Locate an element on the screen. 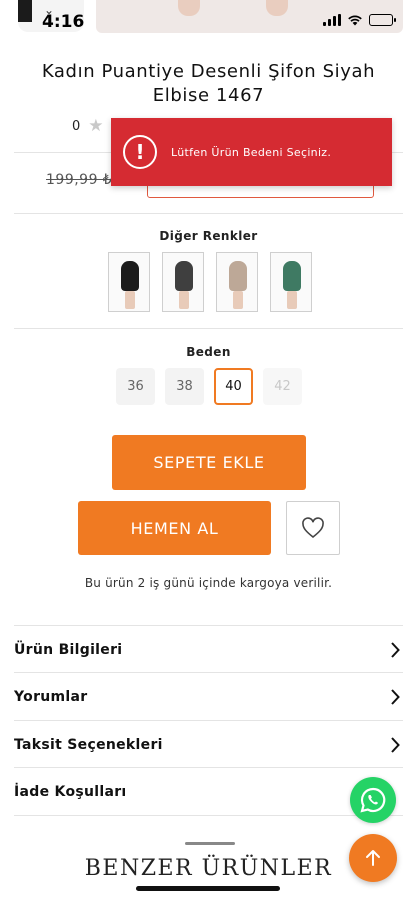  whatsapp-icon is located at coordinates (373, 800).